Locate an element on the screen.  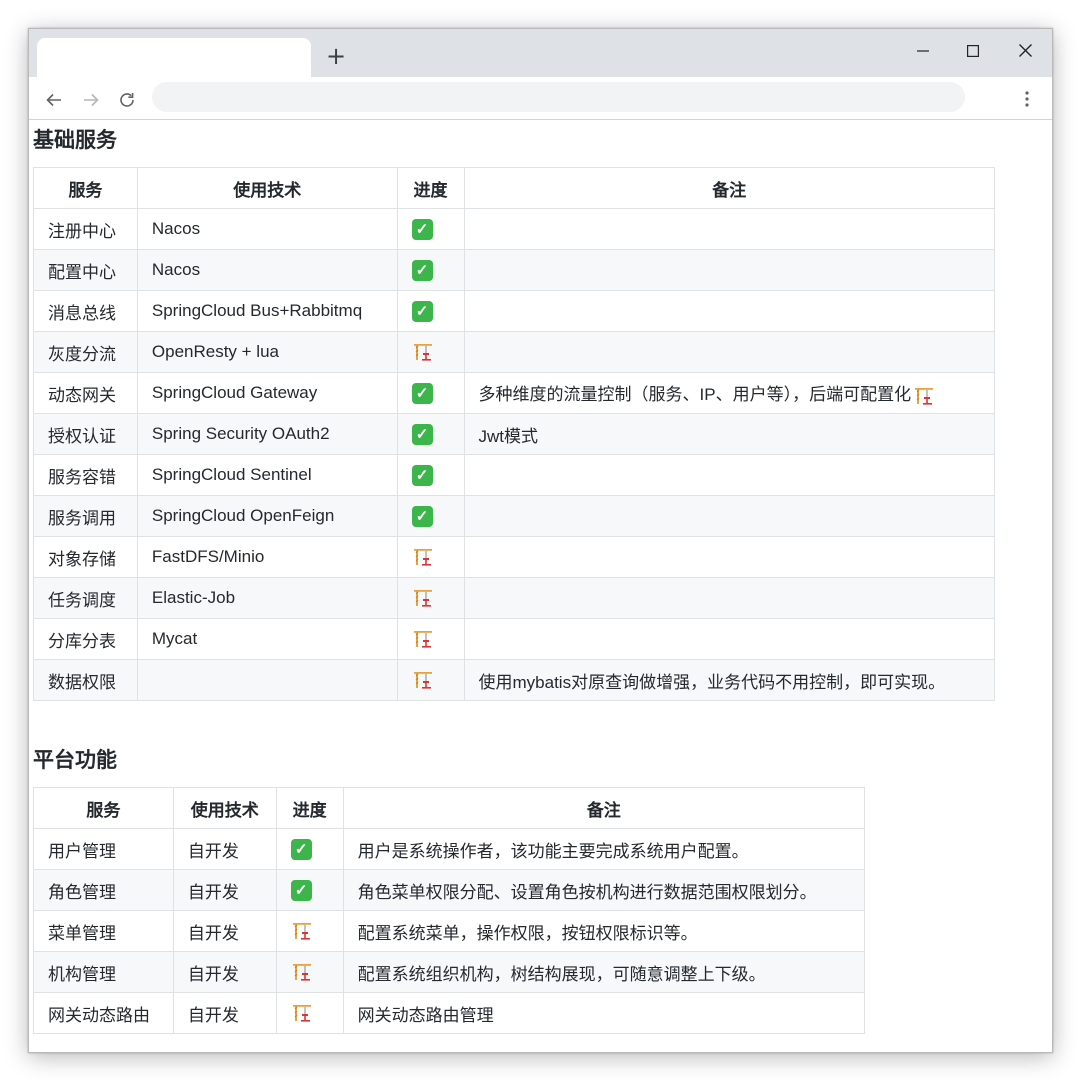
cell-service: 分库分表 is located at coordinates (85, 639).